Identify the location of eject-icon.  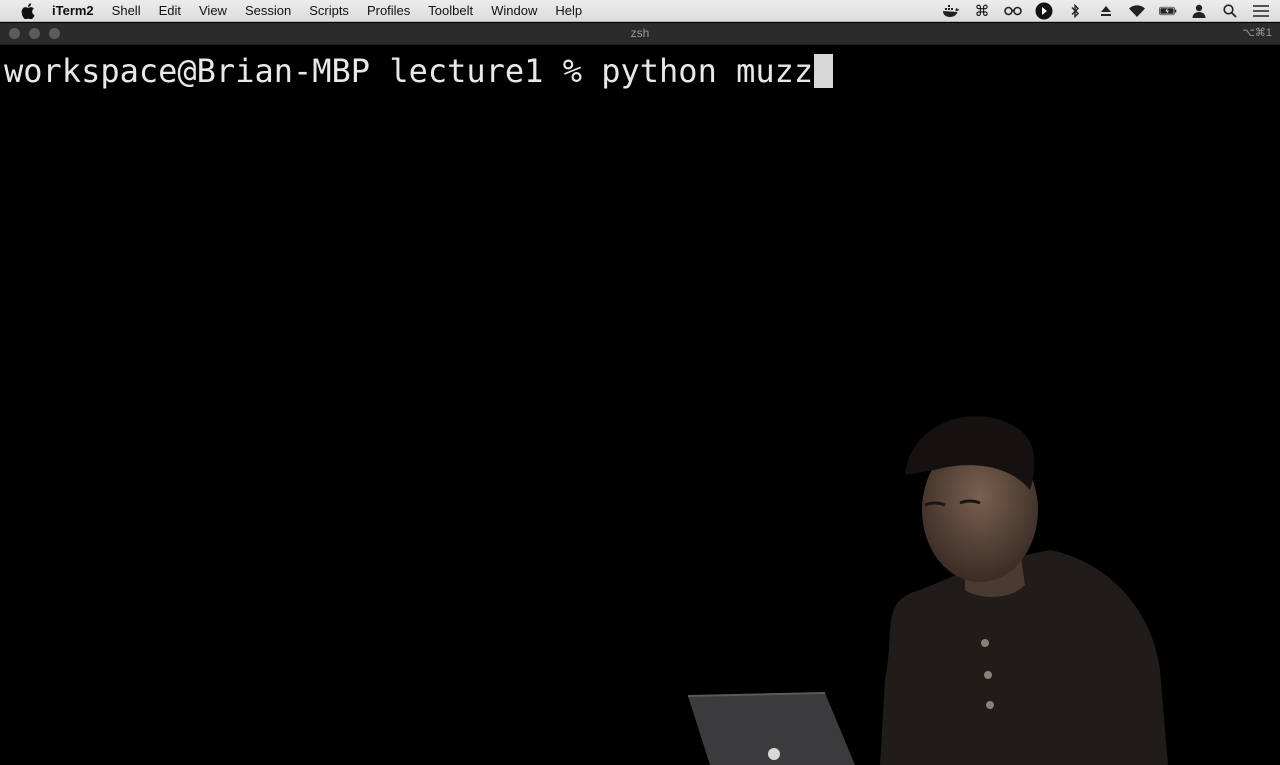
(1106, 11).